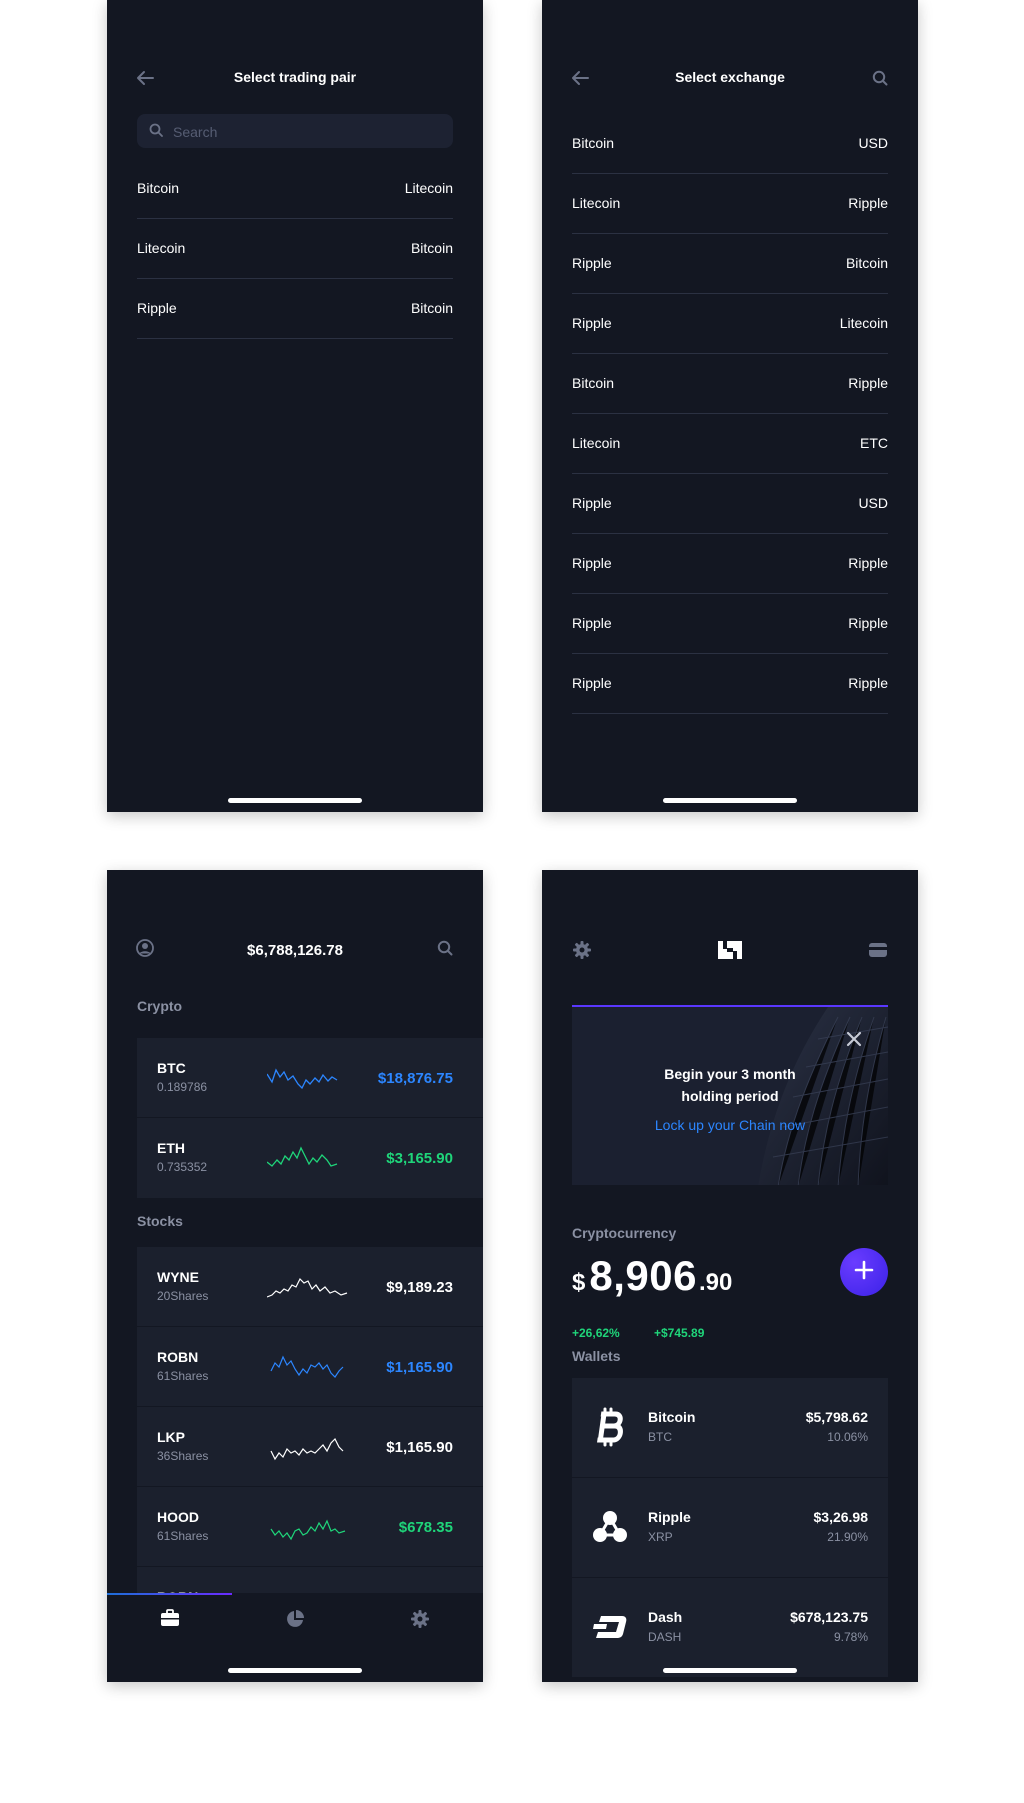 The image size is (1024, 1803). What do you see at coordinates (730, 444) in the screenshot?
I see `list-item: Litecoin ETC` at bounding box center [730, 444].